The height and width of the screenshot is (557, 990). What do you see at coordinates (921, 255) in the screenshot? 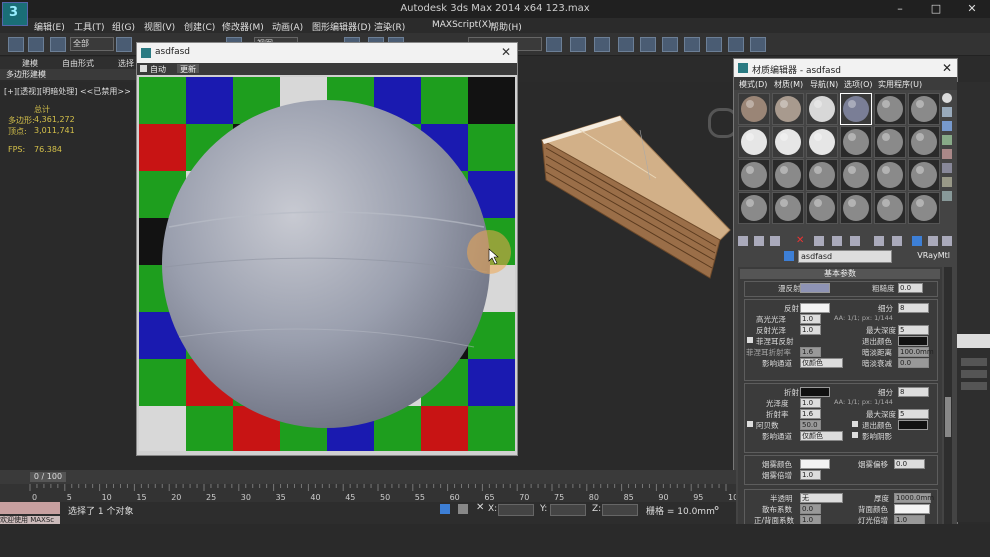
I see `material-type-button: VRayMtl` at bounding box center [921, 255].